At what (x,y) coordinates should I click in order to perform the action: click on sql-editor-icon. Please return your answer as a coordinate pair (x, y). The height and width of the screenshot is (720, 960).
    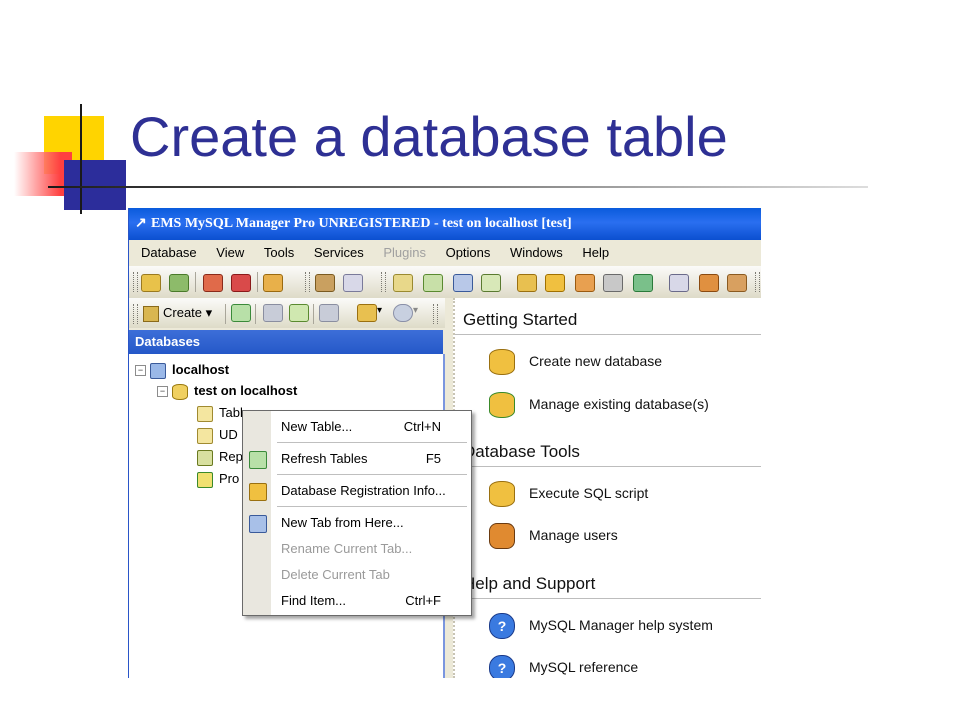
    Looking at the image, I should click on (527, 283).